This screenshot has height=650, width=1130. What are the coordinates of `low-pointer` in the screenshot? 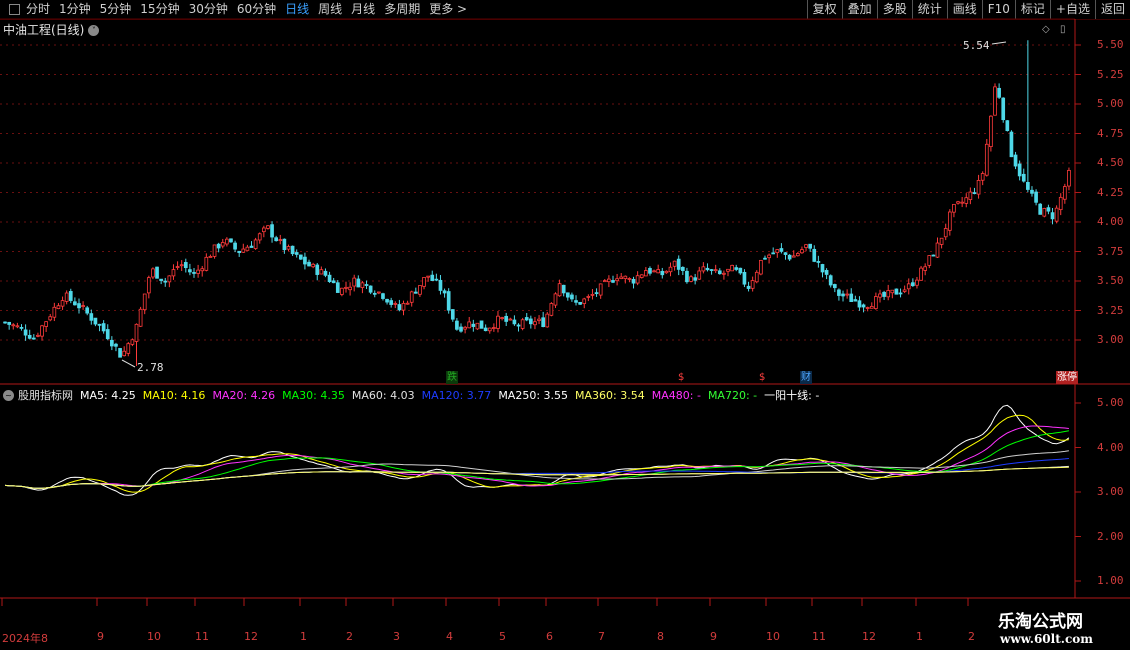 It's located at (128, 363).